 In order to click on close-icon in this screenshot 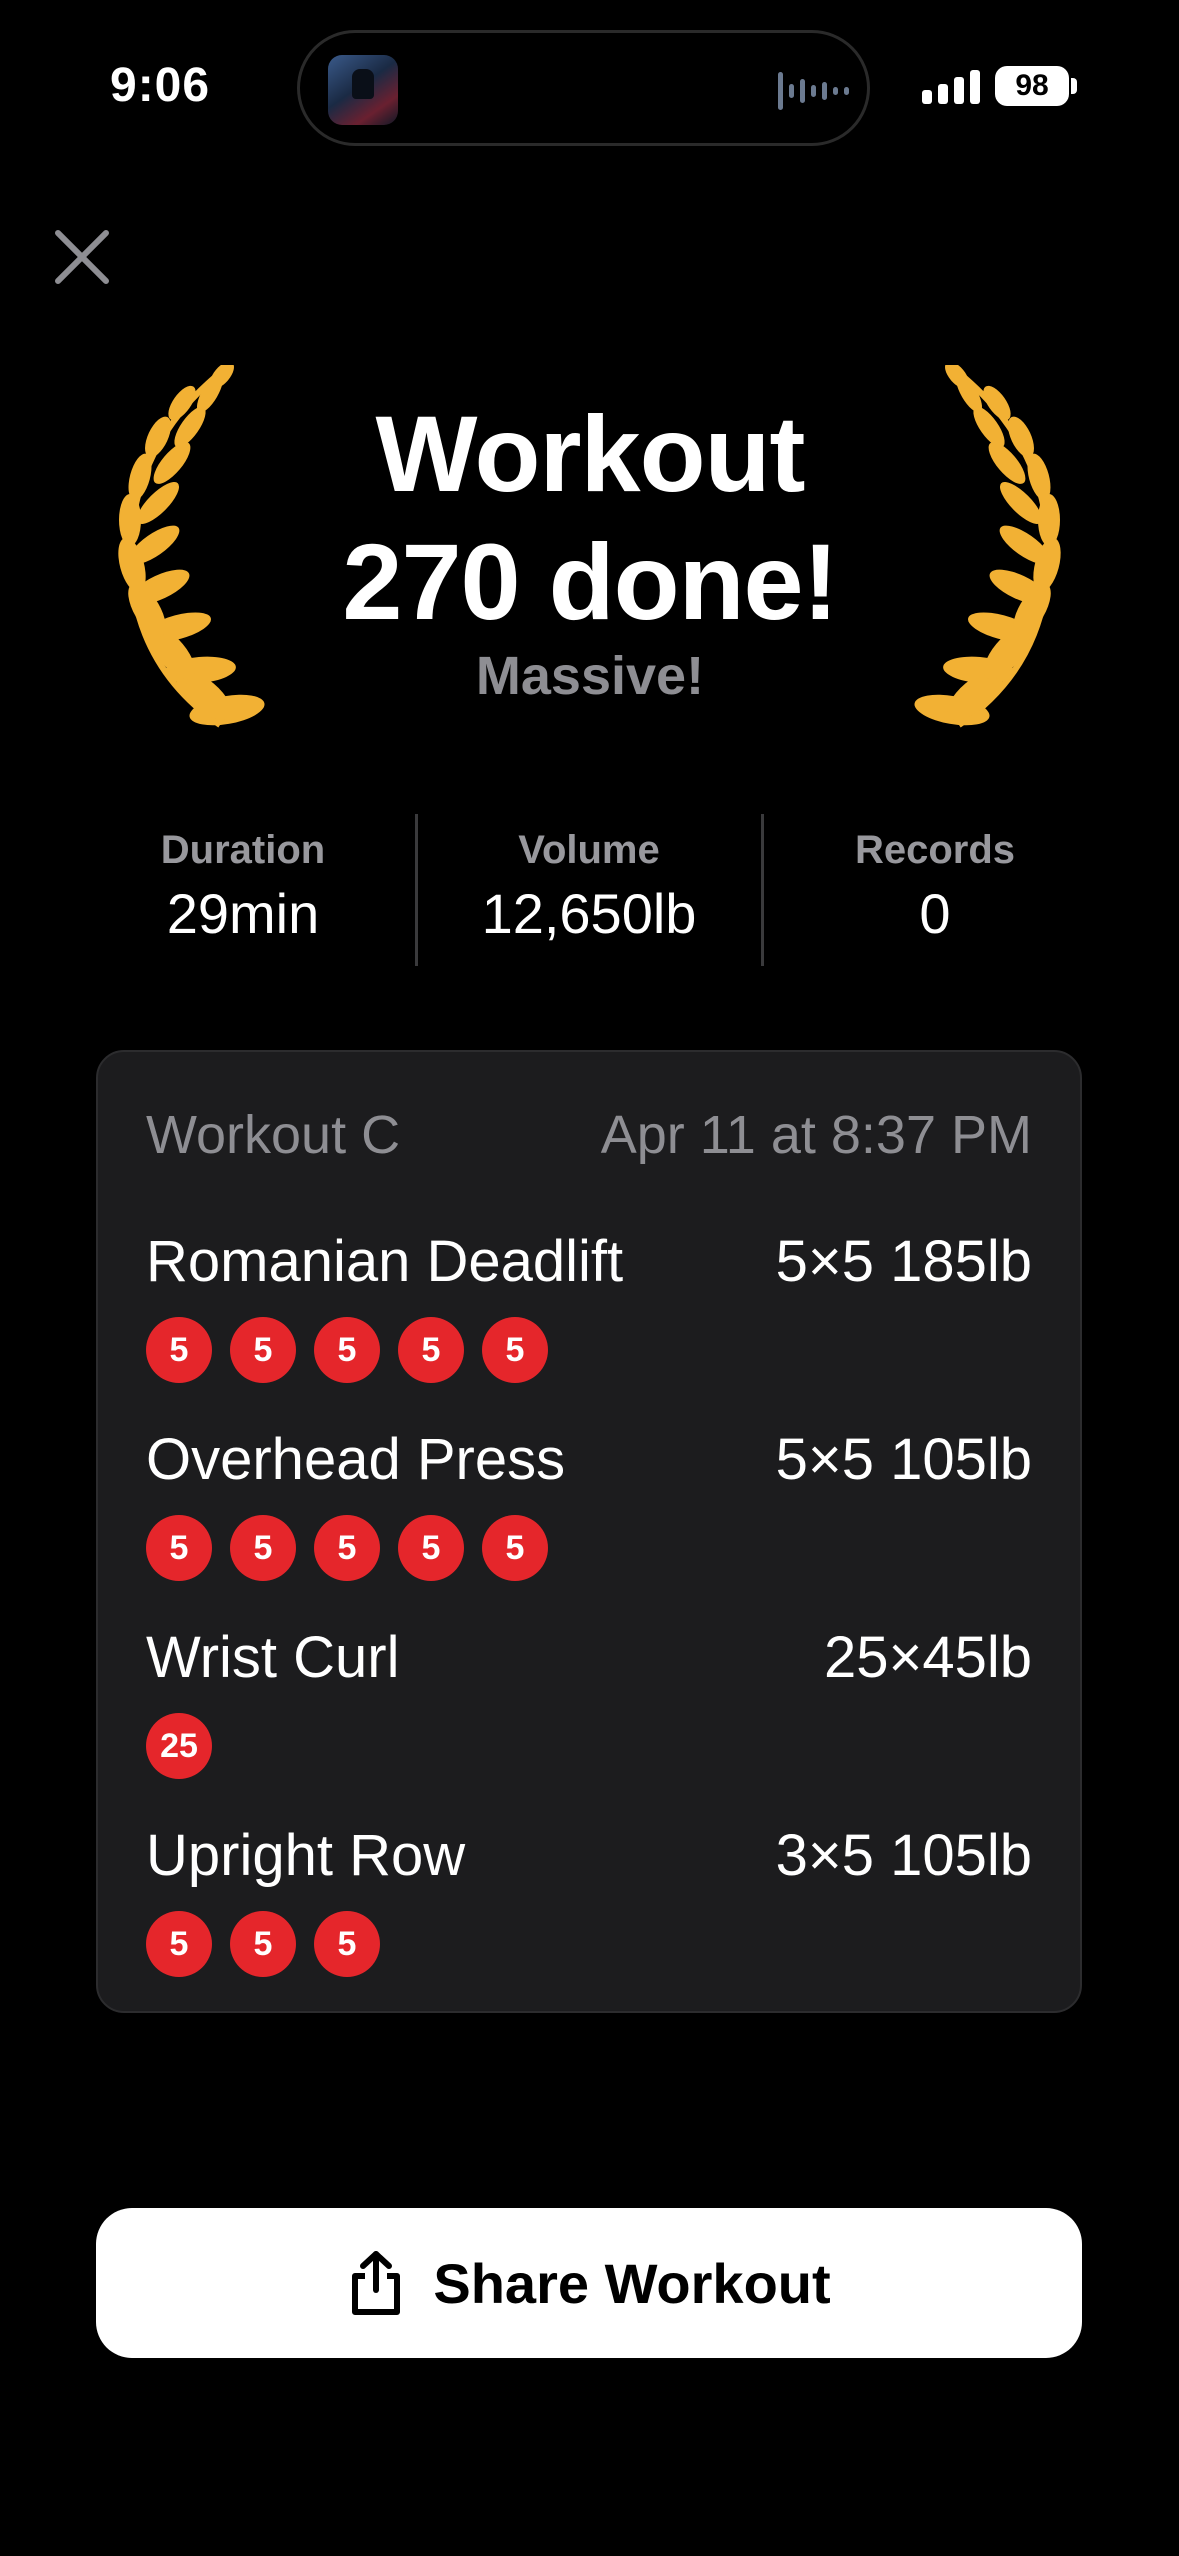, I will do `click(82, 257)`.